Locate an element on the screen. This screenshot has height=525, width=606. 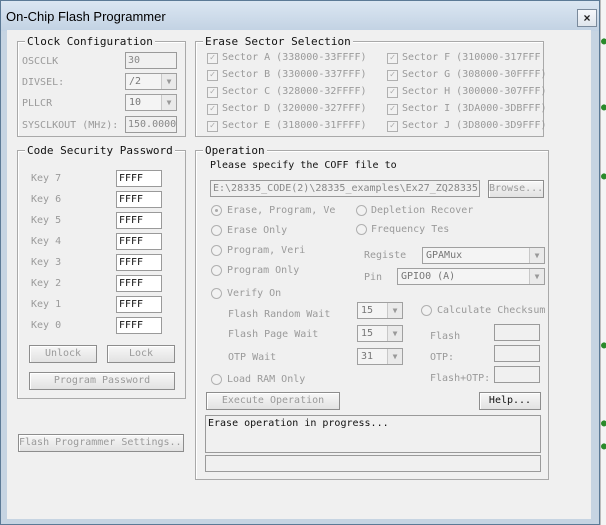
sector-label: Sector J (3D8000-3D9FFF) is located at coordinates (474, 125).